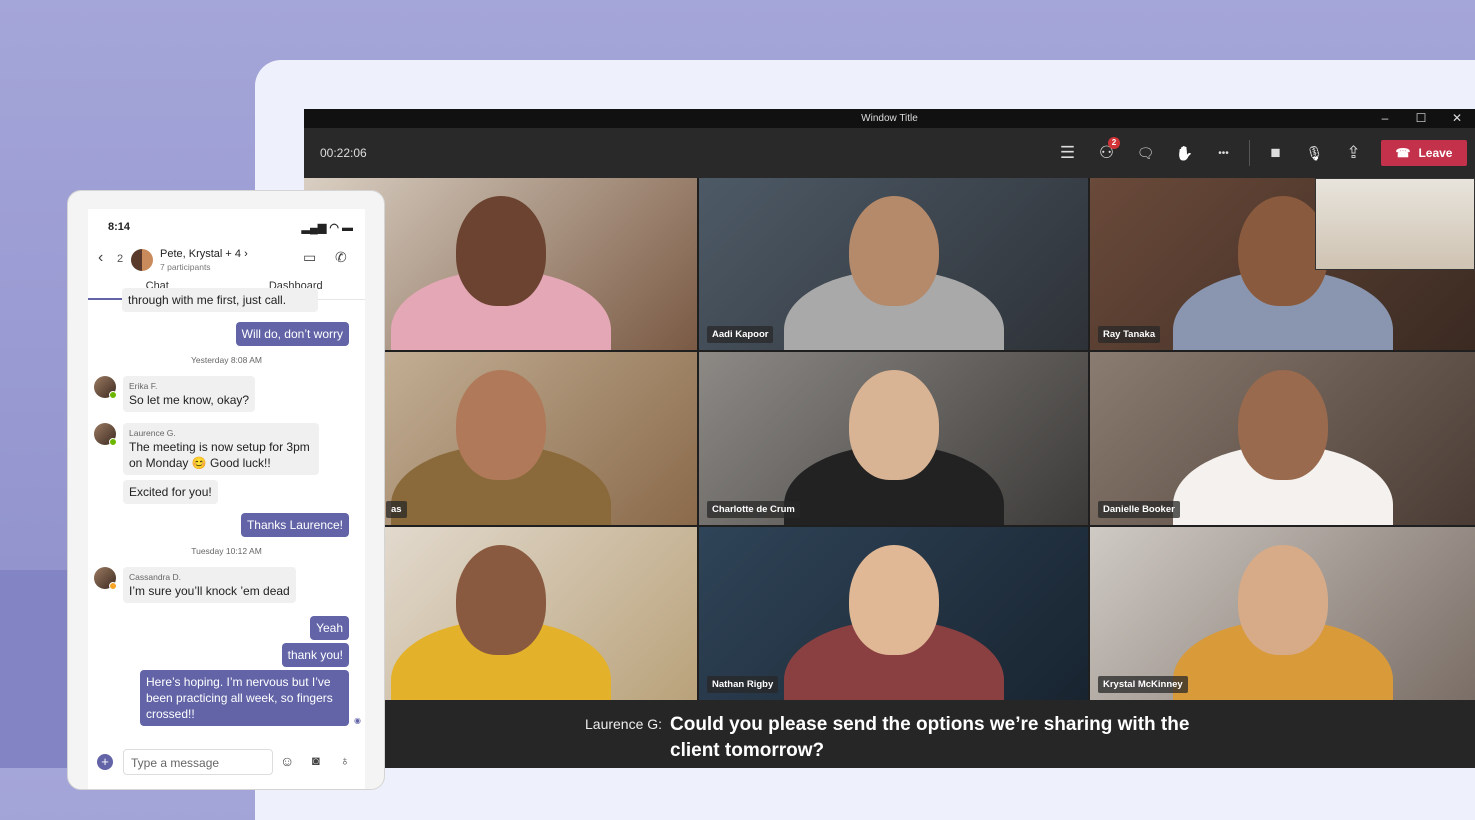 Image resolution: width=1475 pixels, height=820 pixels. Describe the element at coordinates (343, 153) in the screenshot. I see `meeting-timer: 00:22:06` at that location.